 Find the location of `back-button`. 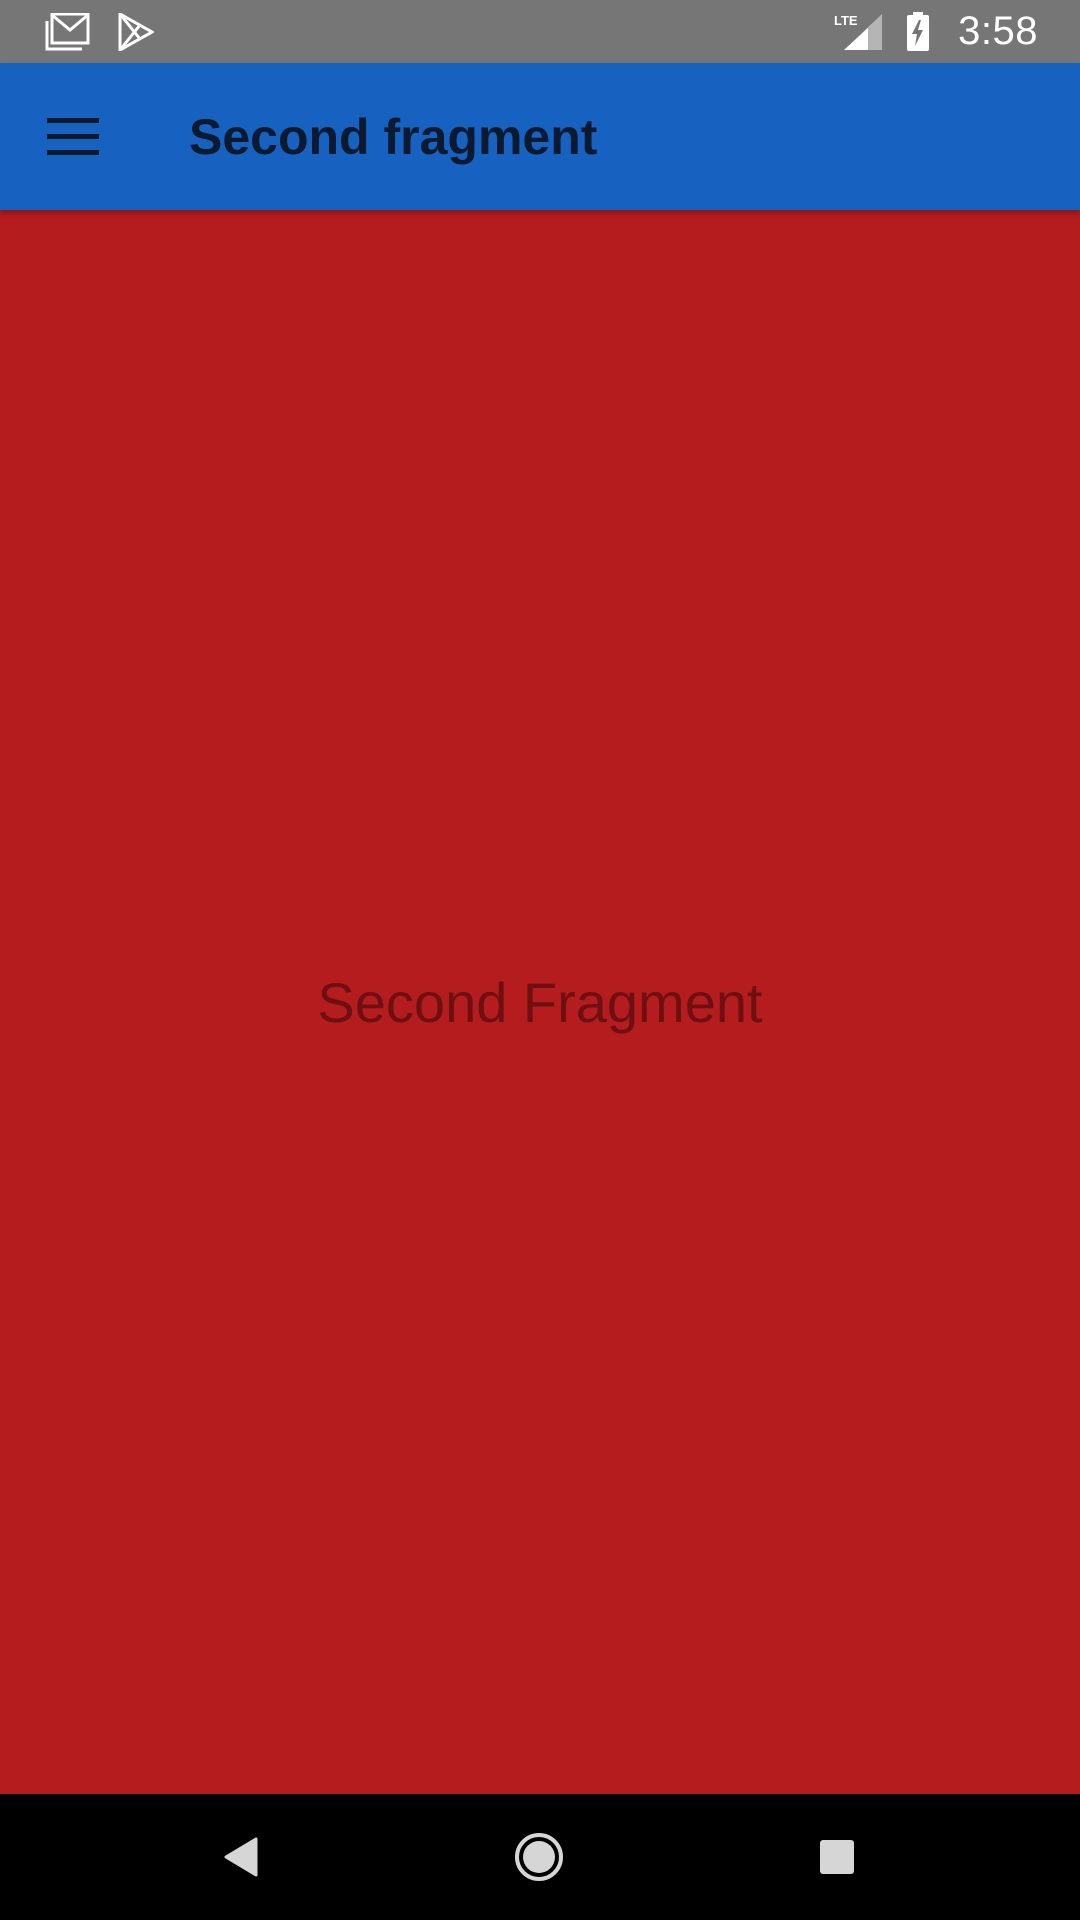

back-button is located at coordinates (241, 1857).